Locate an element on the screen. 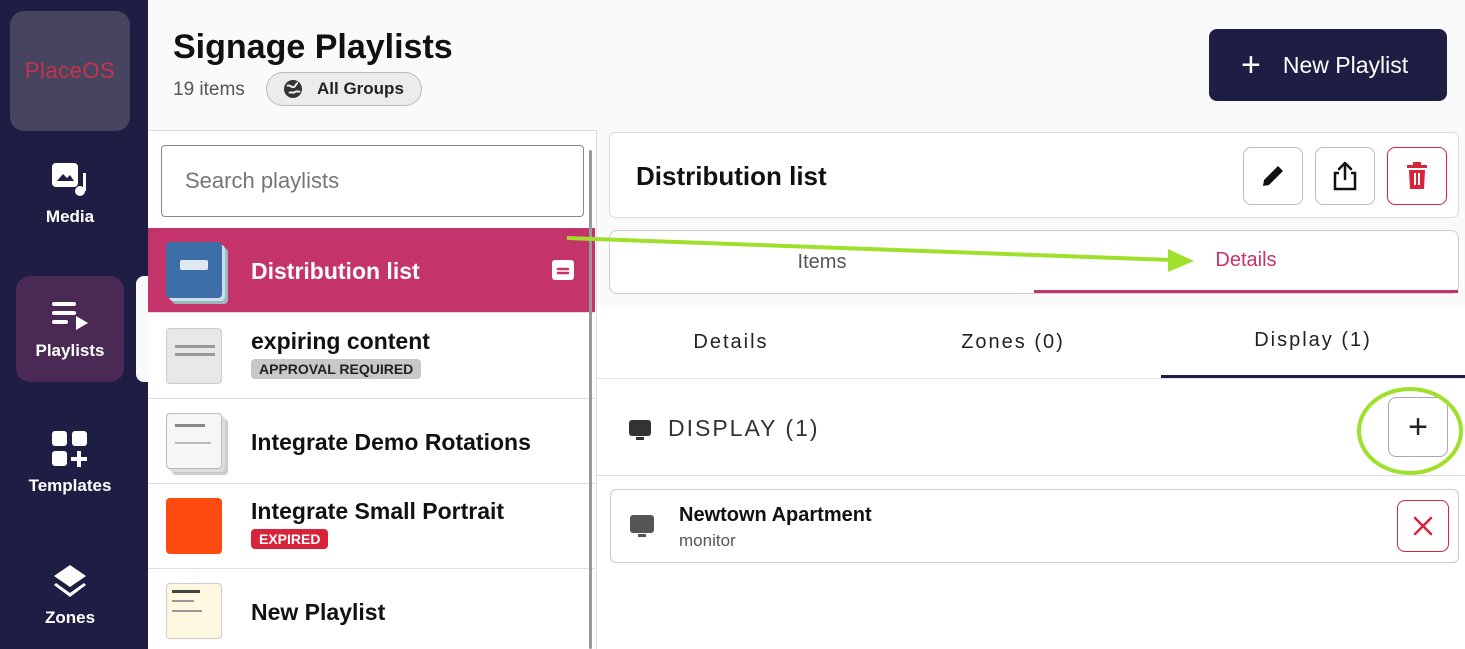 This screenshot has width=1465, height=649. logo-text: PlaceOS is located at coordinates (70, 70).